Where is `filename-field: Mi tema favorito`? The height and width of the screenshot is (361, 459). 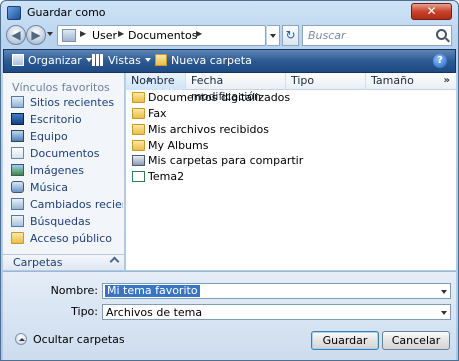
filename-field: Mi tema favorito is located at coordinates (276, 291).